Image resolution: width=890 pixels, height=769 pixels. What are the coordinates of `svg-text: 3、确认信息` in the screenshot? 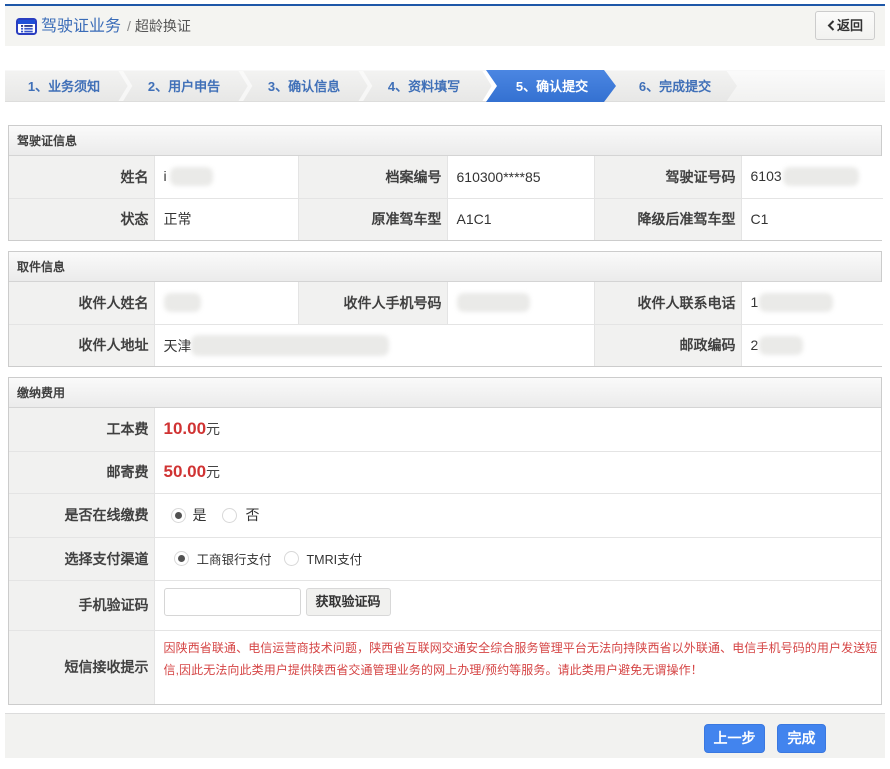 It's located at (304, 86).